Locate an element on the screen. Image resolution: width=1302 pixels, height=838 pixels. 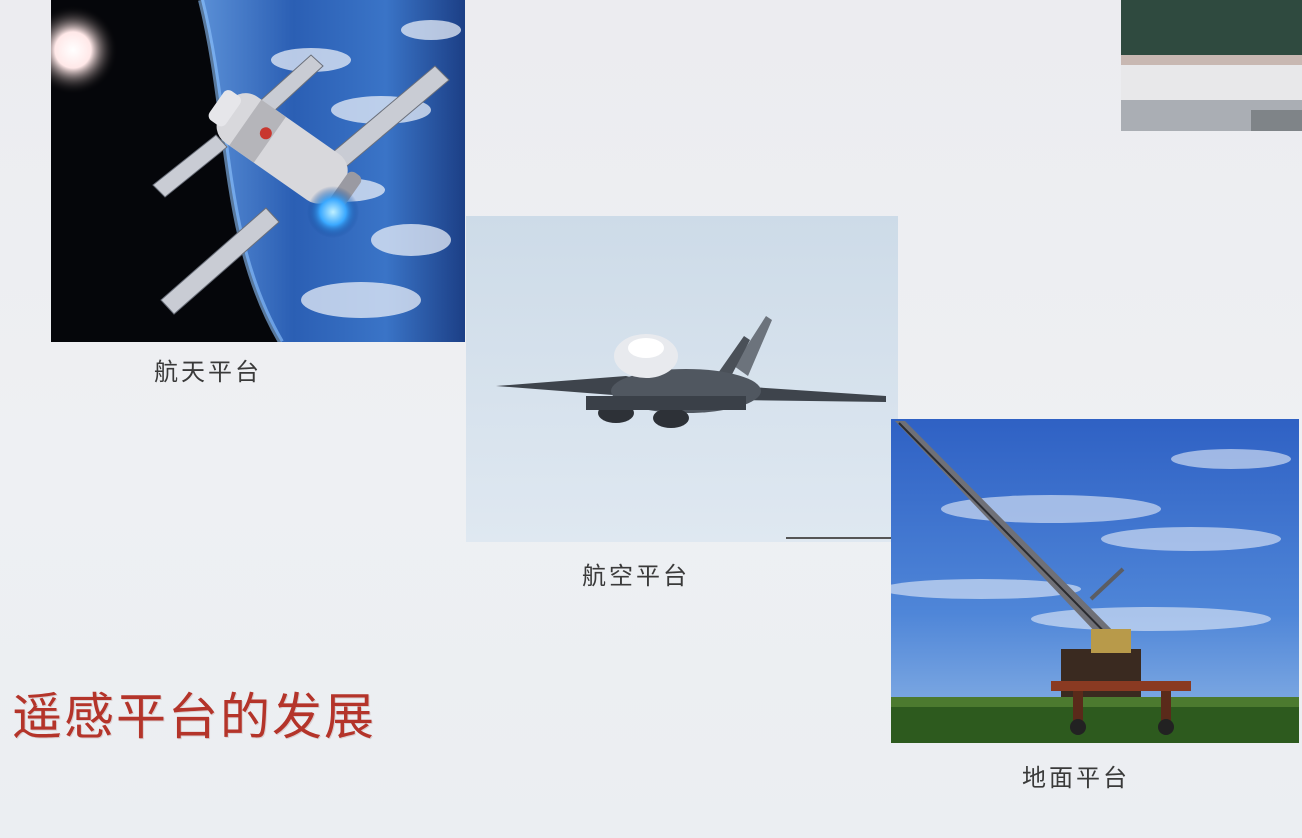
ground-platform-caption: 地面平台 is located at coordinates (1076, 778).